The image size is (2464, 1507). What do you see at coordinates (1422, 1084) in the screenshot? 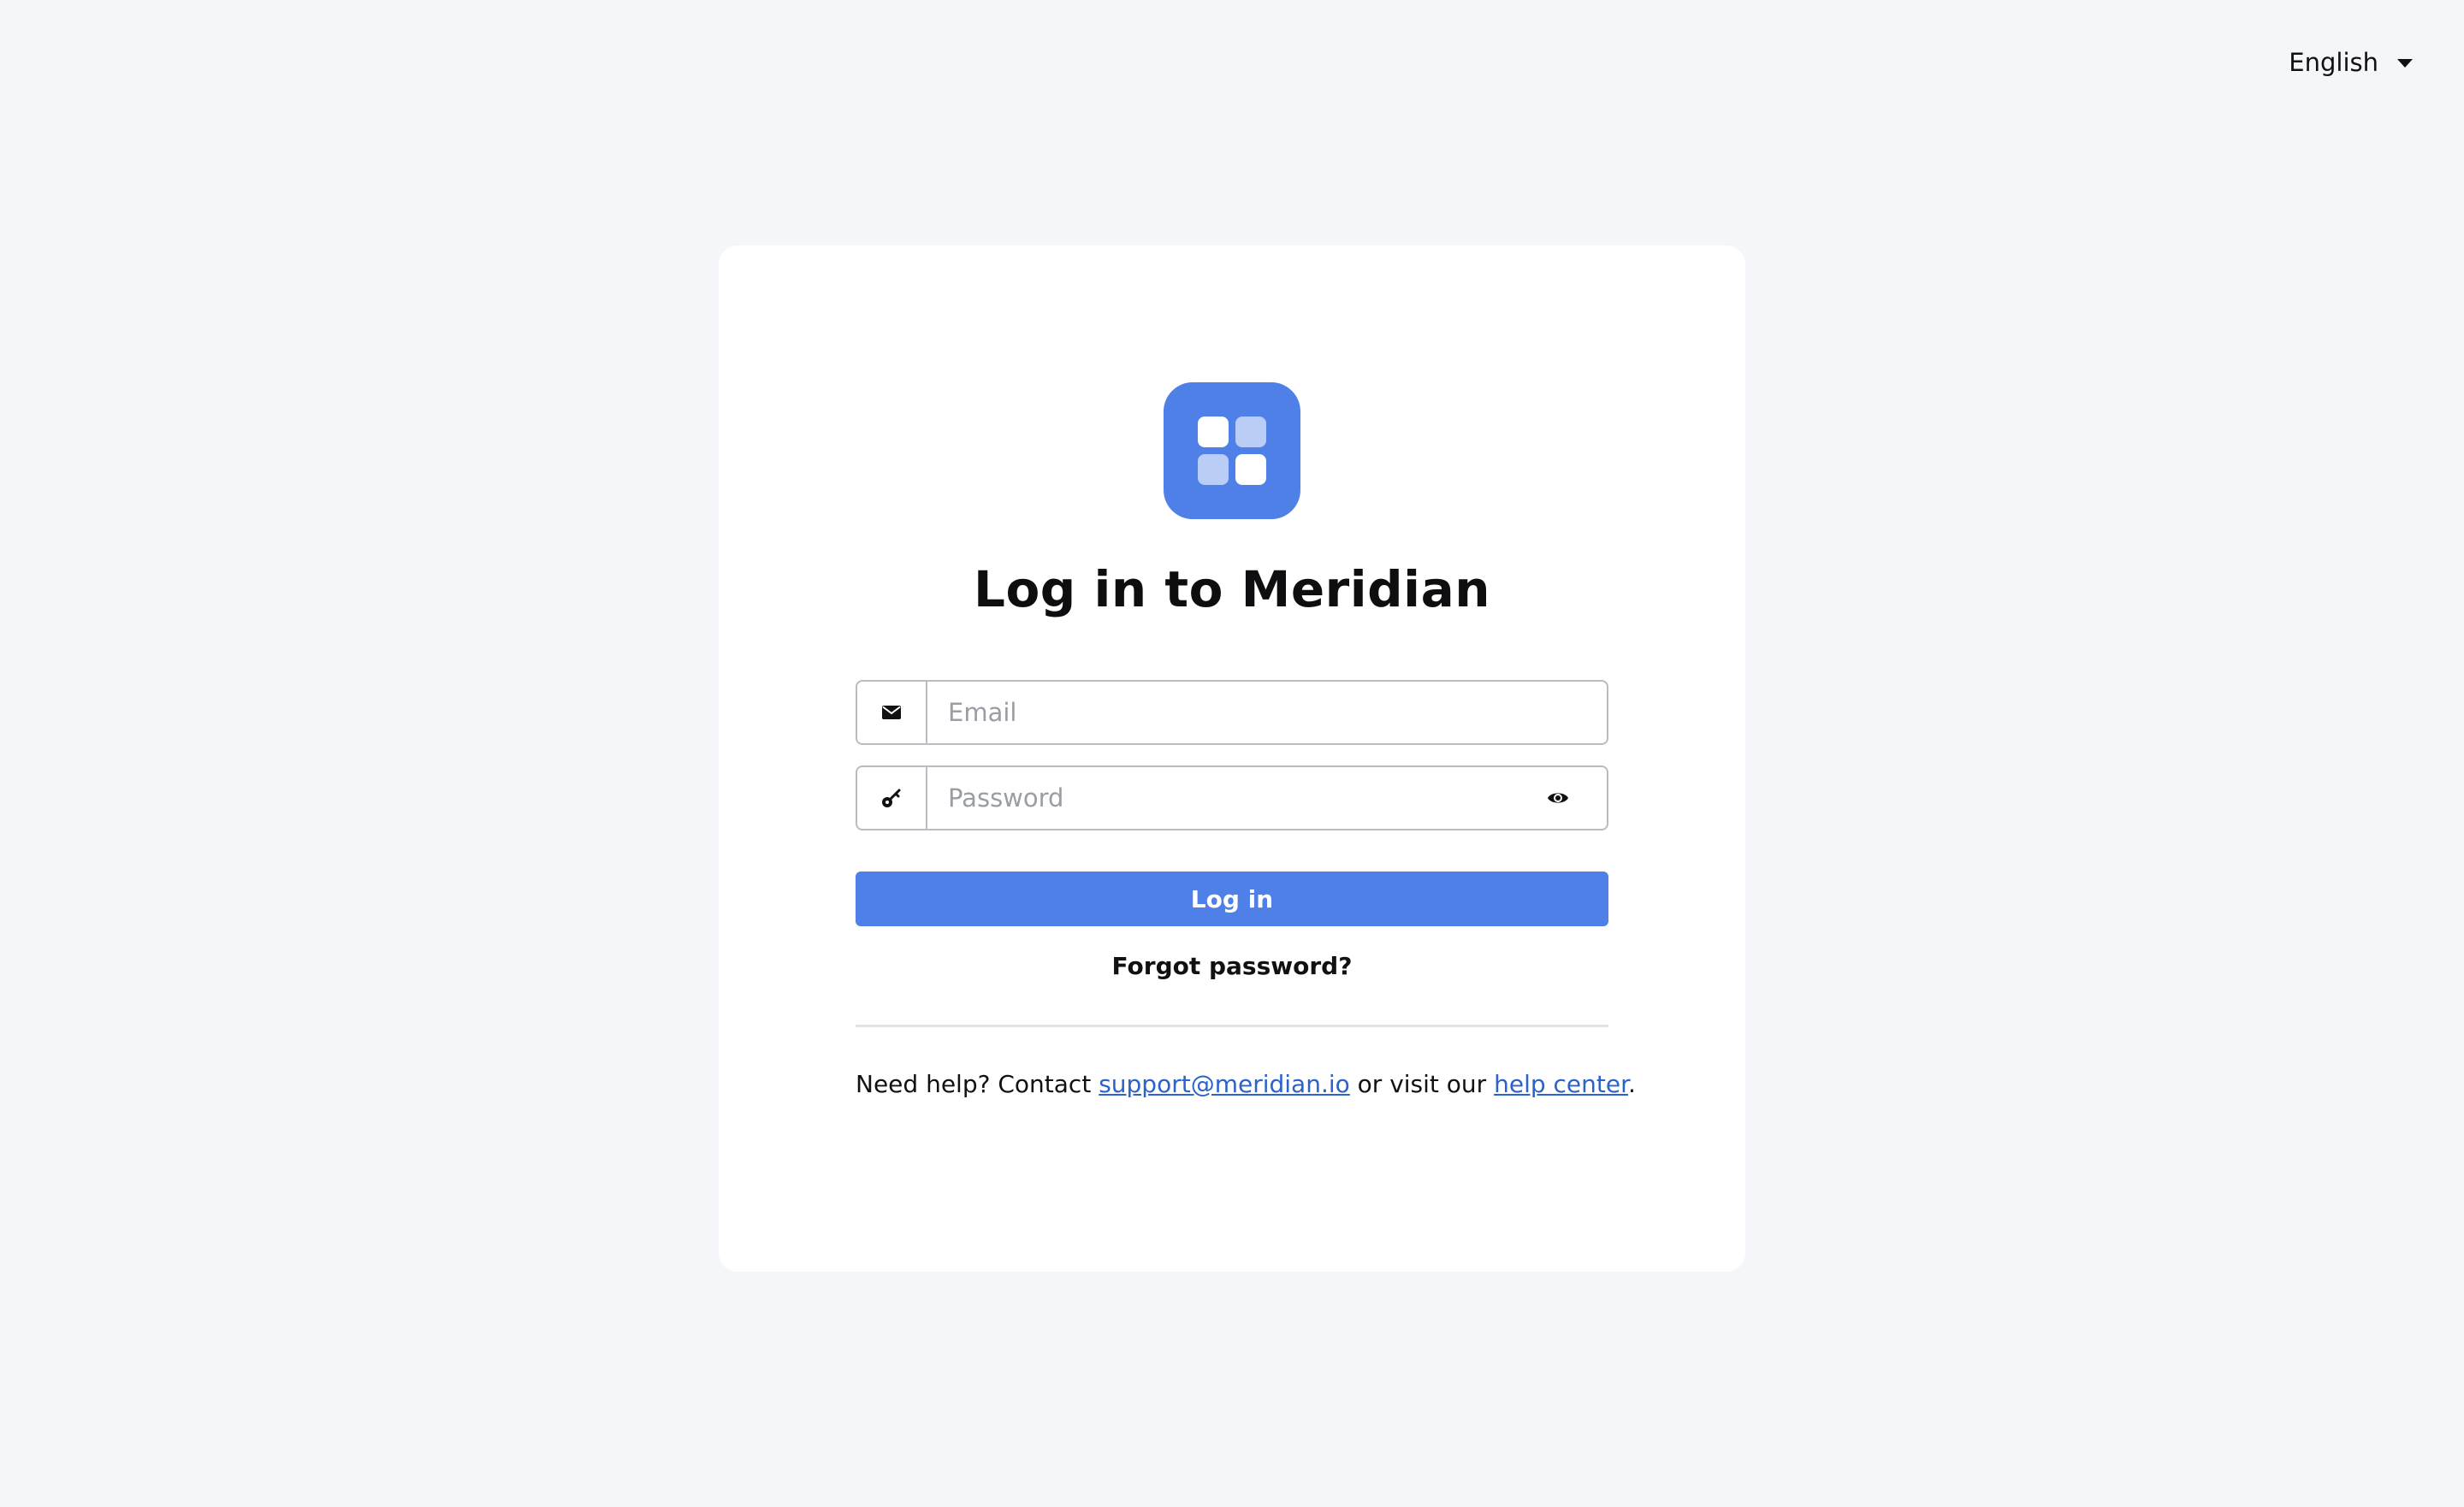
I see `help-middle: or visit our` at bounding box center [1422, 1084].